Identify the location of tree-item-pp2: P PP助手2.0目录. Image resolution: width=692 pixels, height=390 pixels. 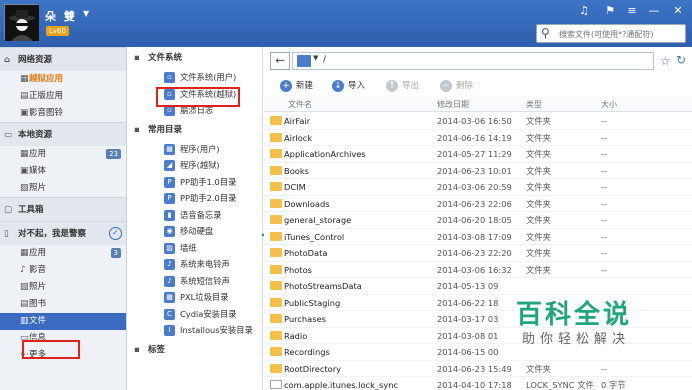
(195, 198).